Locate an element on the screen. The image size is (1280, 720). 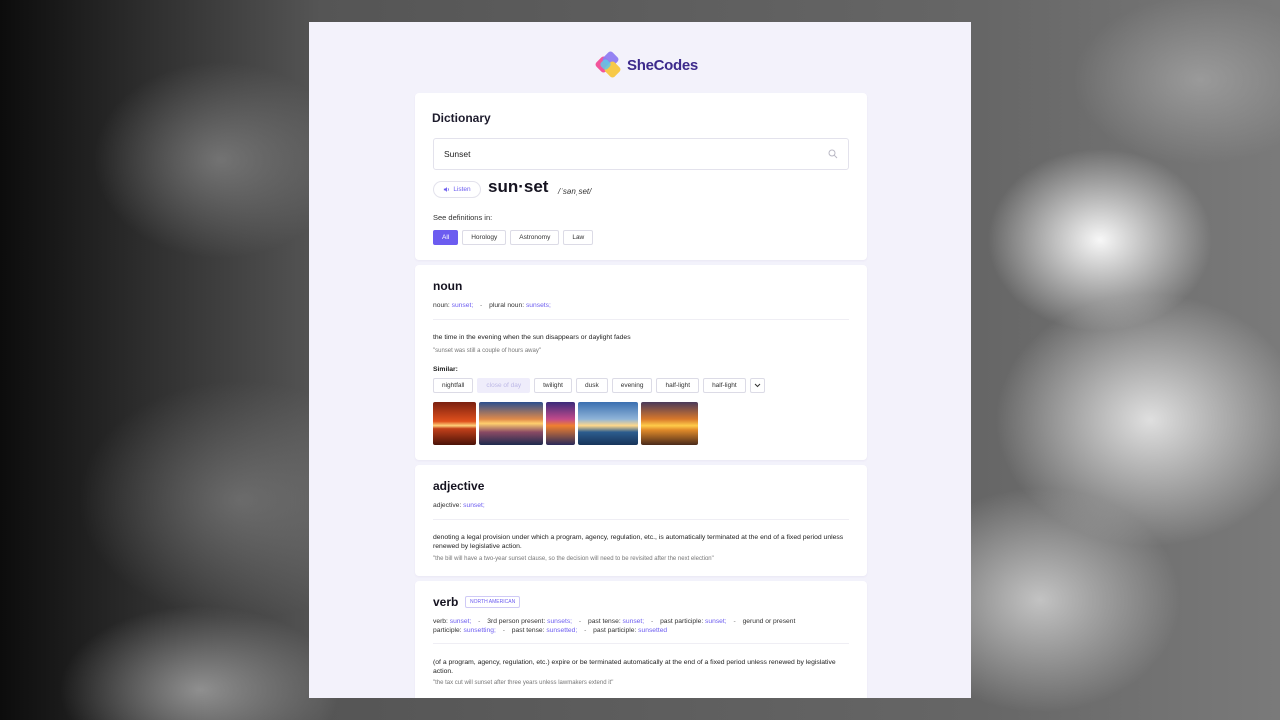
chevron-down-icon is located at coordinates (757, 385).